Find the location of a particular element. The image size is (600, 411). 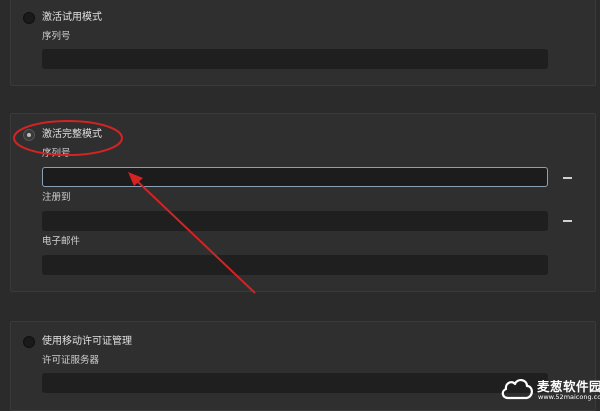

register-to-label: 注册到 is located at coordinates (56, 197).